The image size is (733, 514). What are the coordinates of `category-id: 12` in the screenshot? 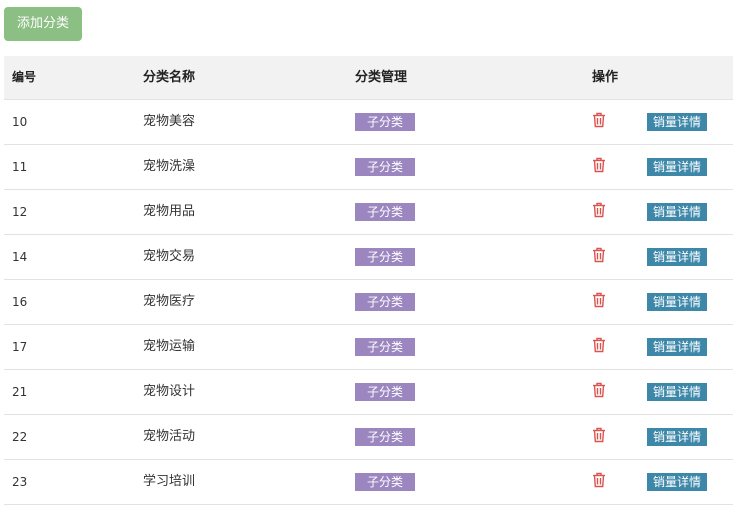 It's located at (20, 212).